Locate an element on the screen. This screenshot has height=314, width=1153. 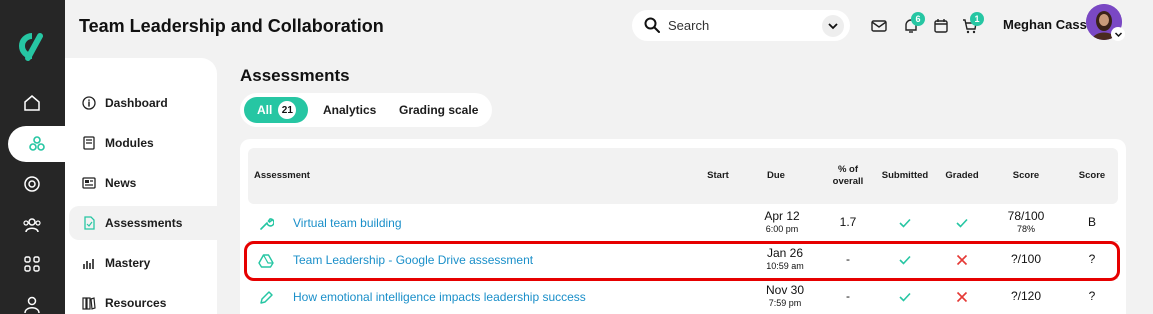
sidebar-item-assessments: Assessments is located at coordinates (143, 223).